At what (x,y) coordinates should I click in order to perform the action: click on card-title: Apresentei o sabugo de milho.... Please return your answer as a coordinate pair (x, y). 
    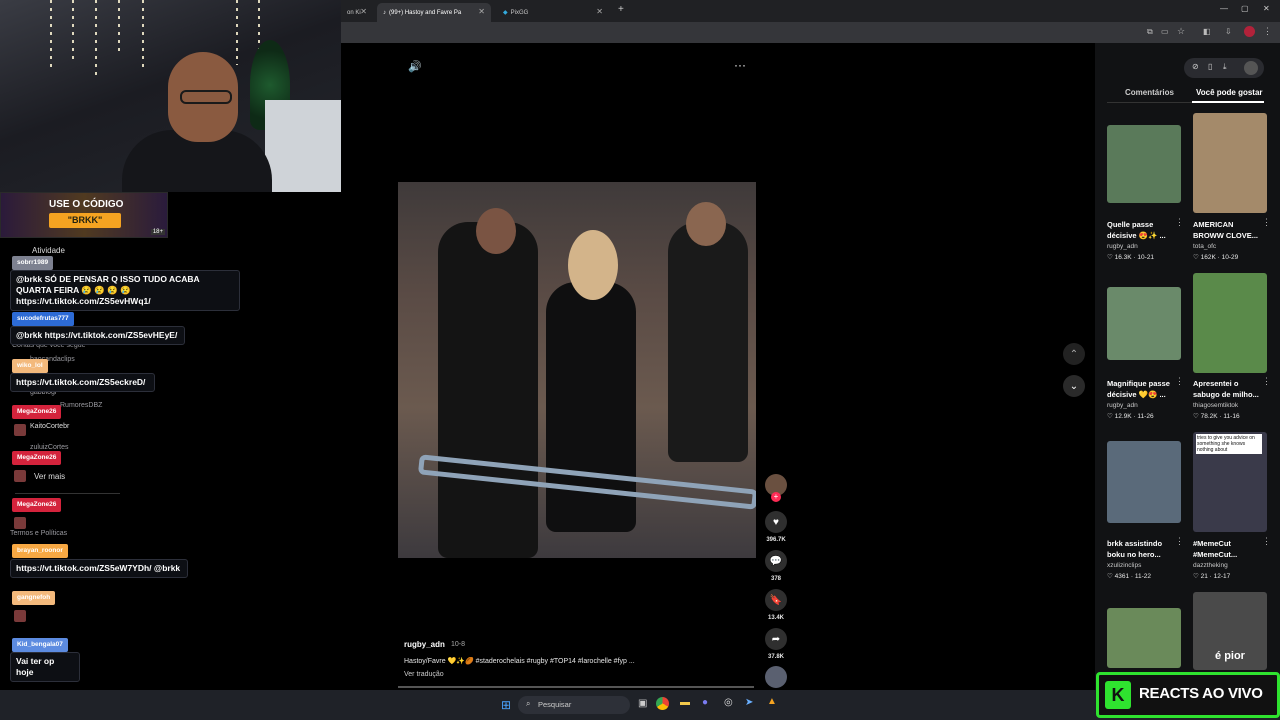
    Looking at the image, I should click on (1229, 389).